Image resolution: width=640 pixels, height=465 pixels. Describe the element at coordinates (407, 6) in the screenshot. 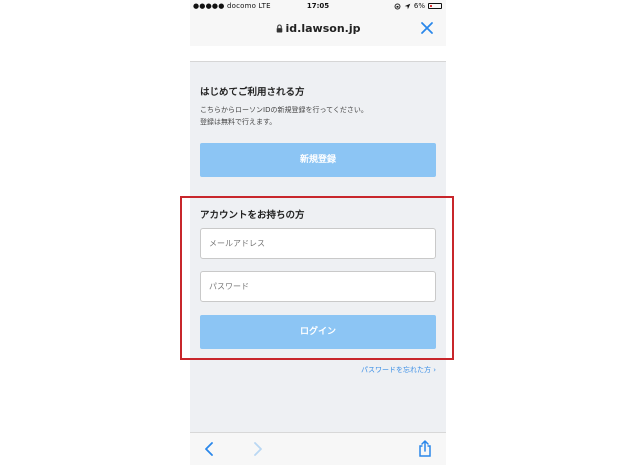

I see `location-icon` at that location.